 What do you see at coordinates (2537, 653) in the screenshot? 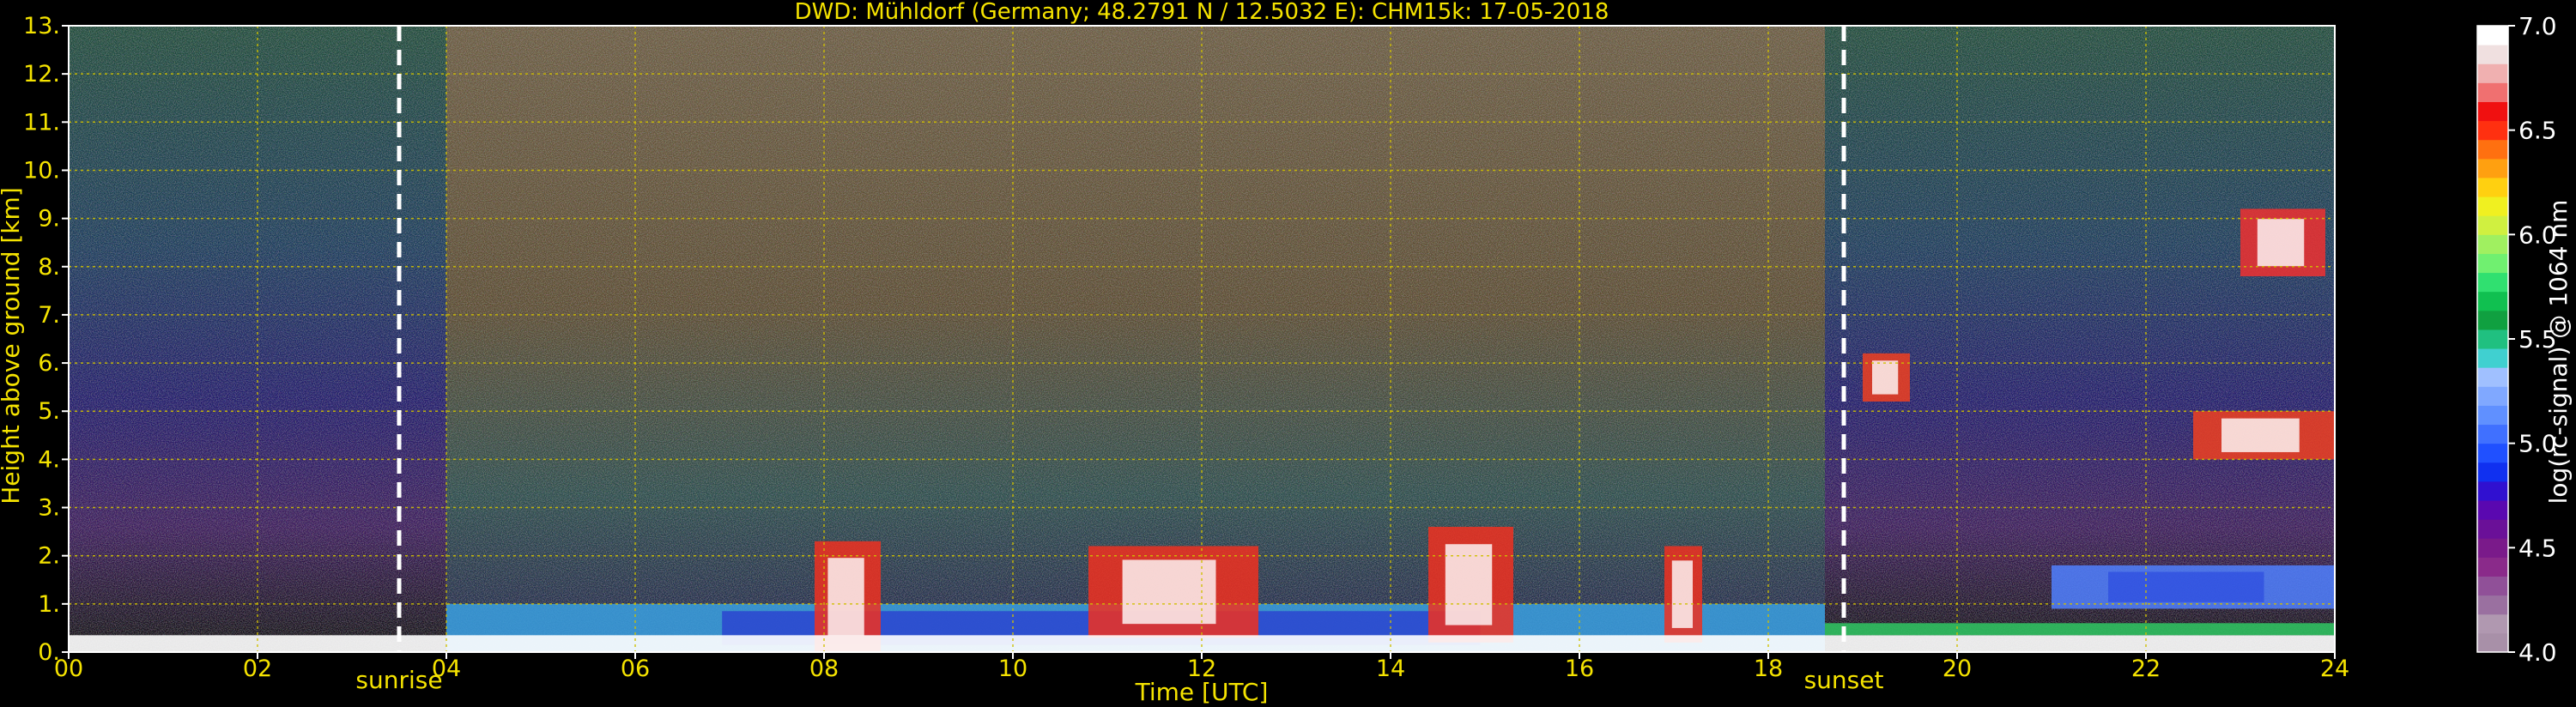
I see `colorbar-tick-label: 4.0` at bounding box center [2537, 653].